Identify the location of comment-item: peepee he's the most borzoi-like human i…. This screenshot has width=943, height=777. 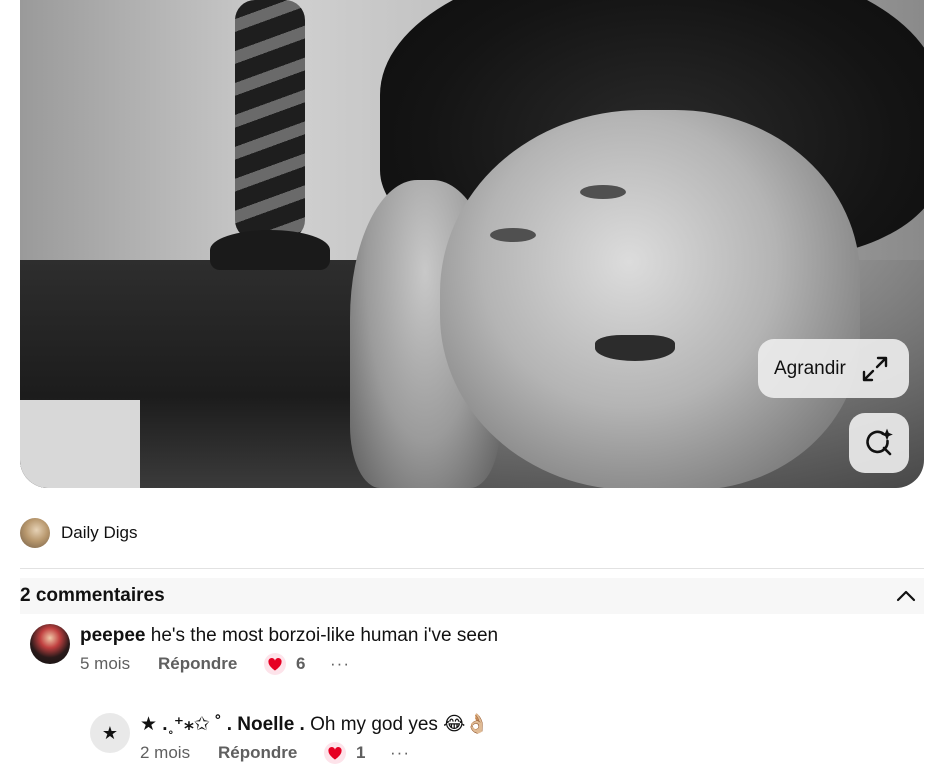
(264, 650).